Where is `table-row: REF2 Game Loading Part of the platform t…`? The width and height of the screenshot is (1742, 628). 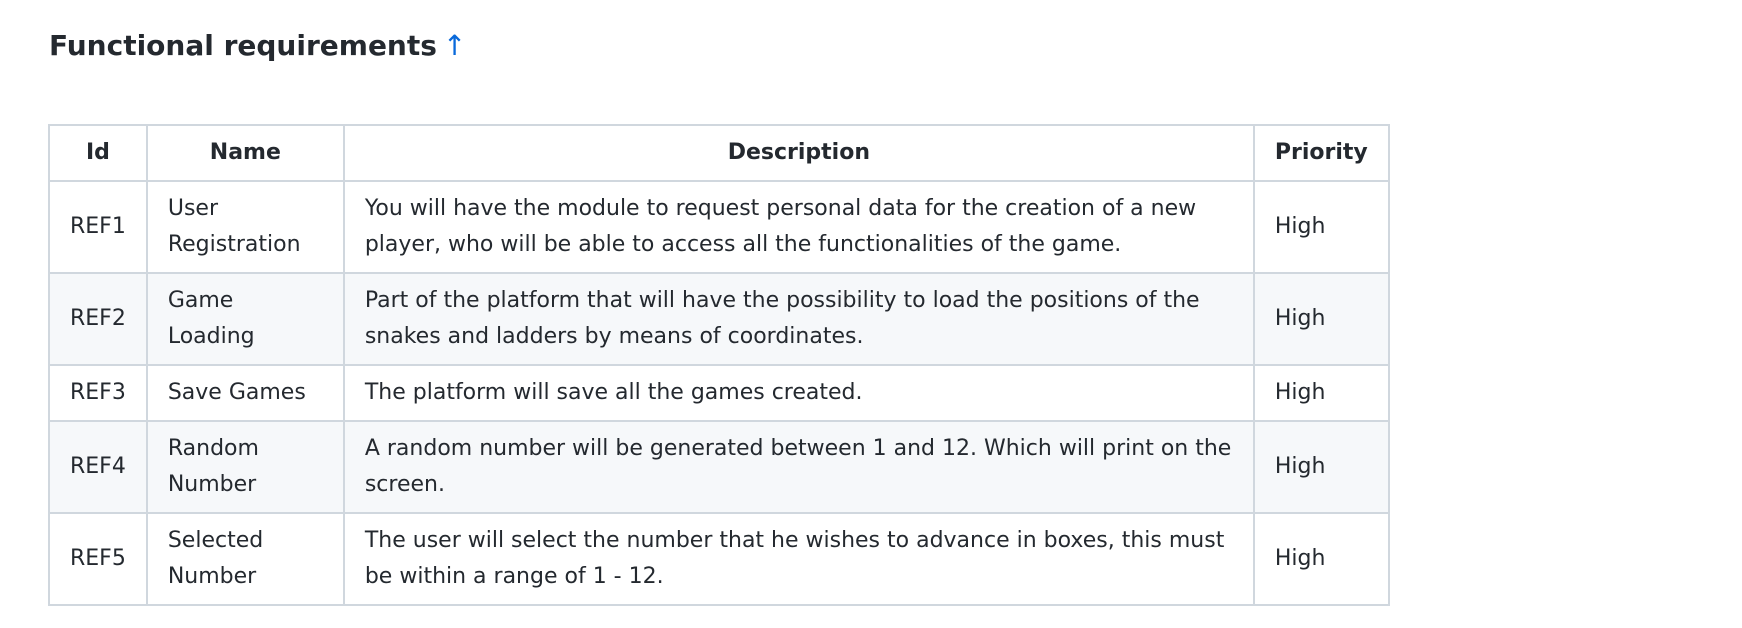
table-row: REF2 Game Loading Part of the platform t… is located at coordinates (719, 319).